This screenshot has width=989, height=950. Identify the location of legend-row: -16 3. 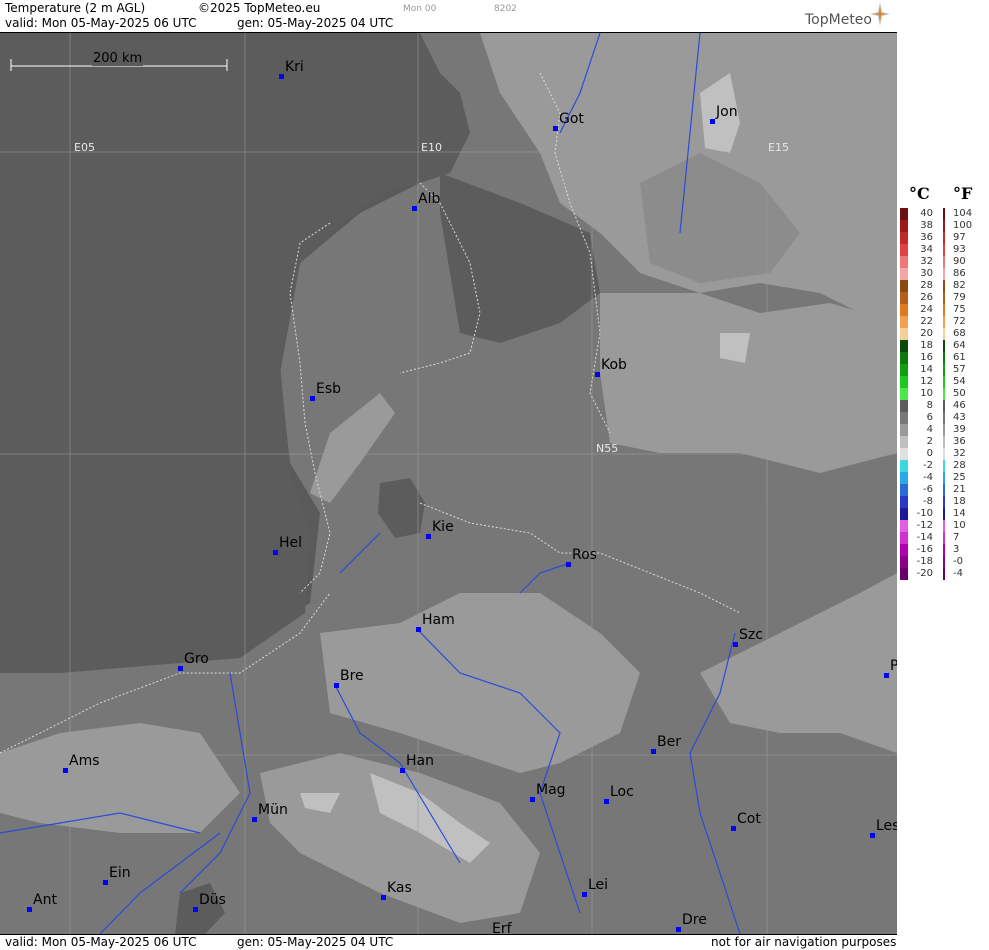
(943, 550).